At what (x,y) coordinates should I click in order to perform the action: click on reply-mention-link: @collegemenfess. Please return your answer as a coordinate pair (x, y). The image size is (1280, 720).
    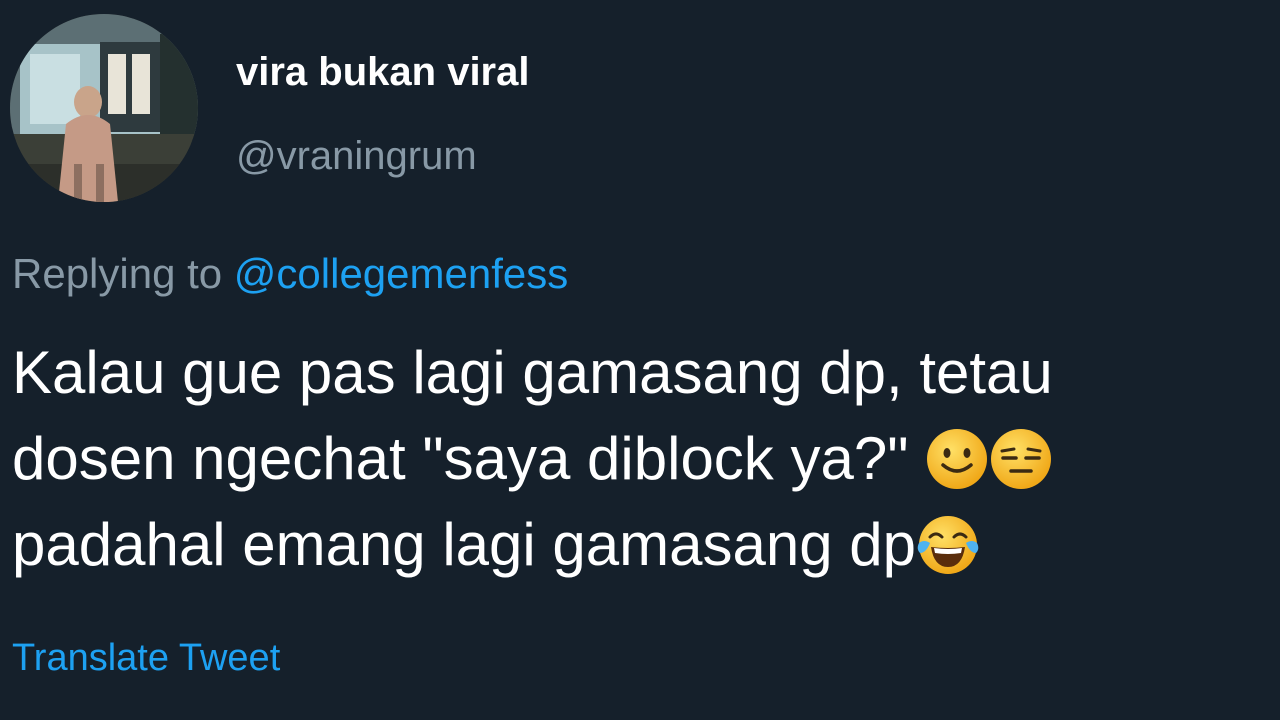
    Looking at the image, I should click on (401, 273).